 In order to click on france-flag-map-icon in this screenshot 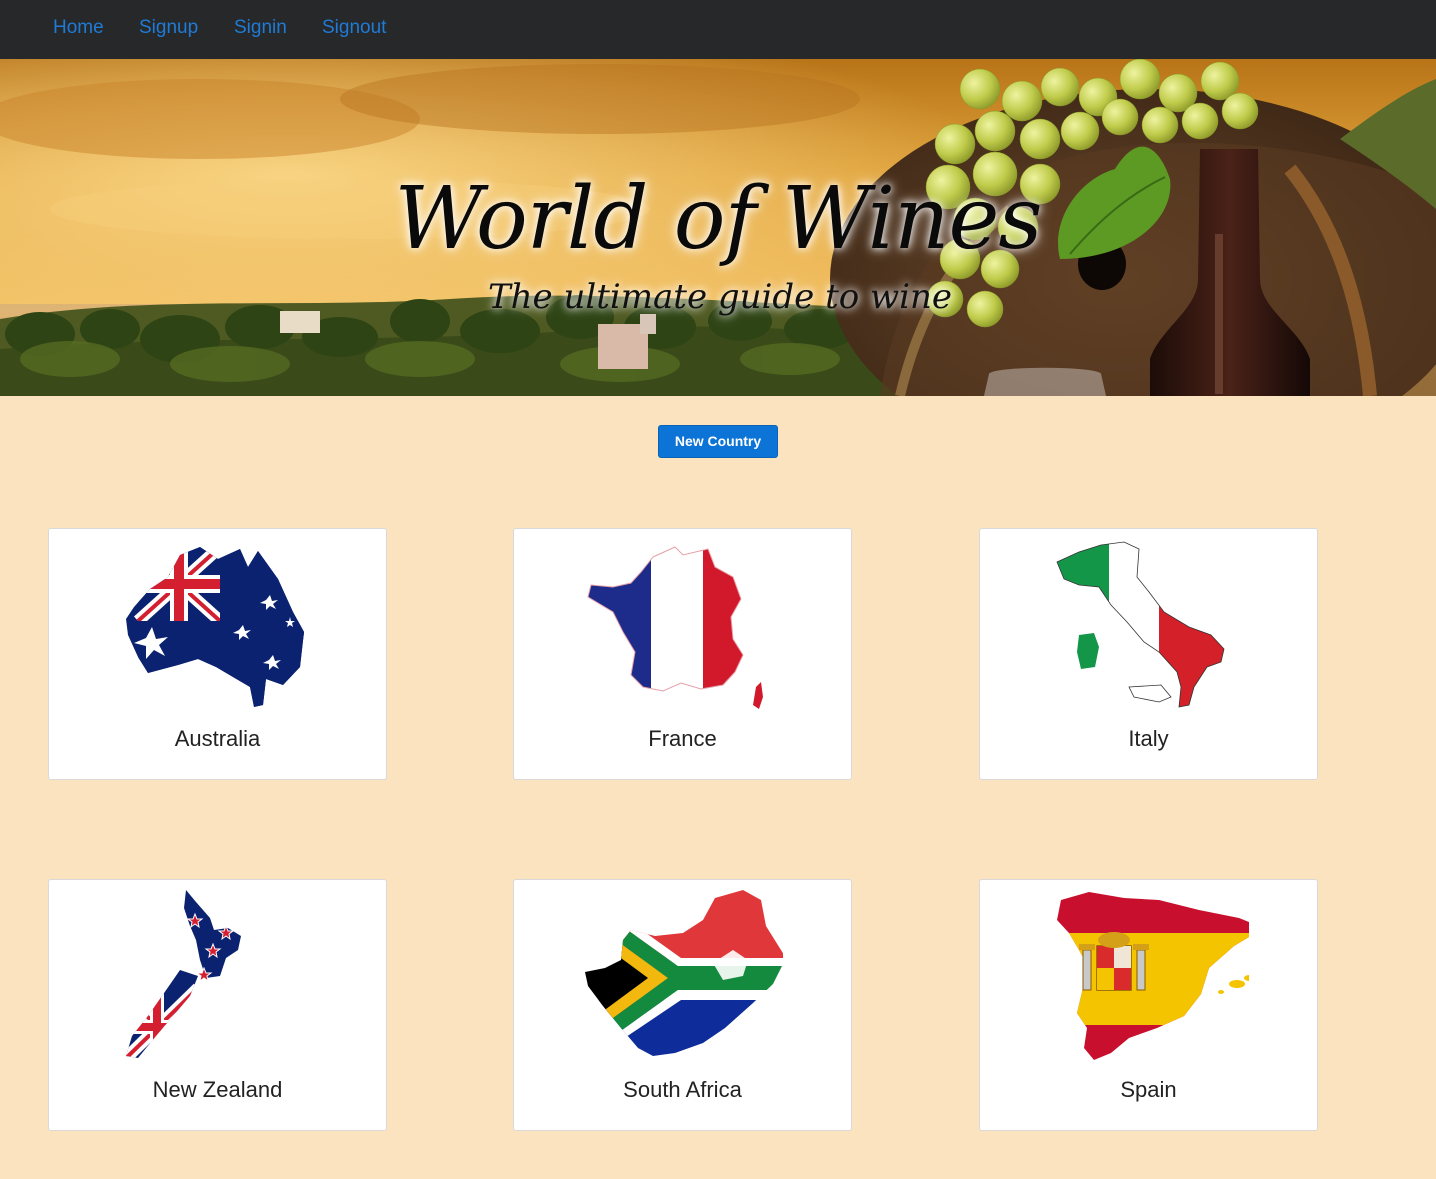, I will do `click(675, 627)`.